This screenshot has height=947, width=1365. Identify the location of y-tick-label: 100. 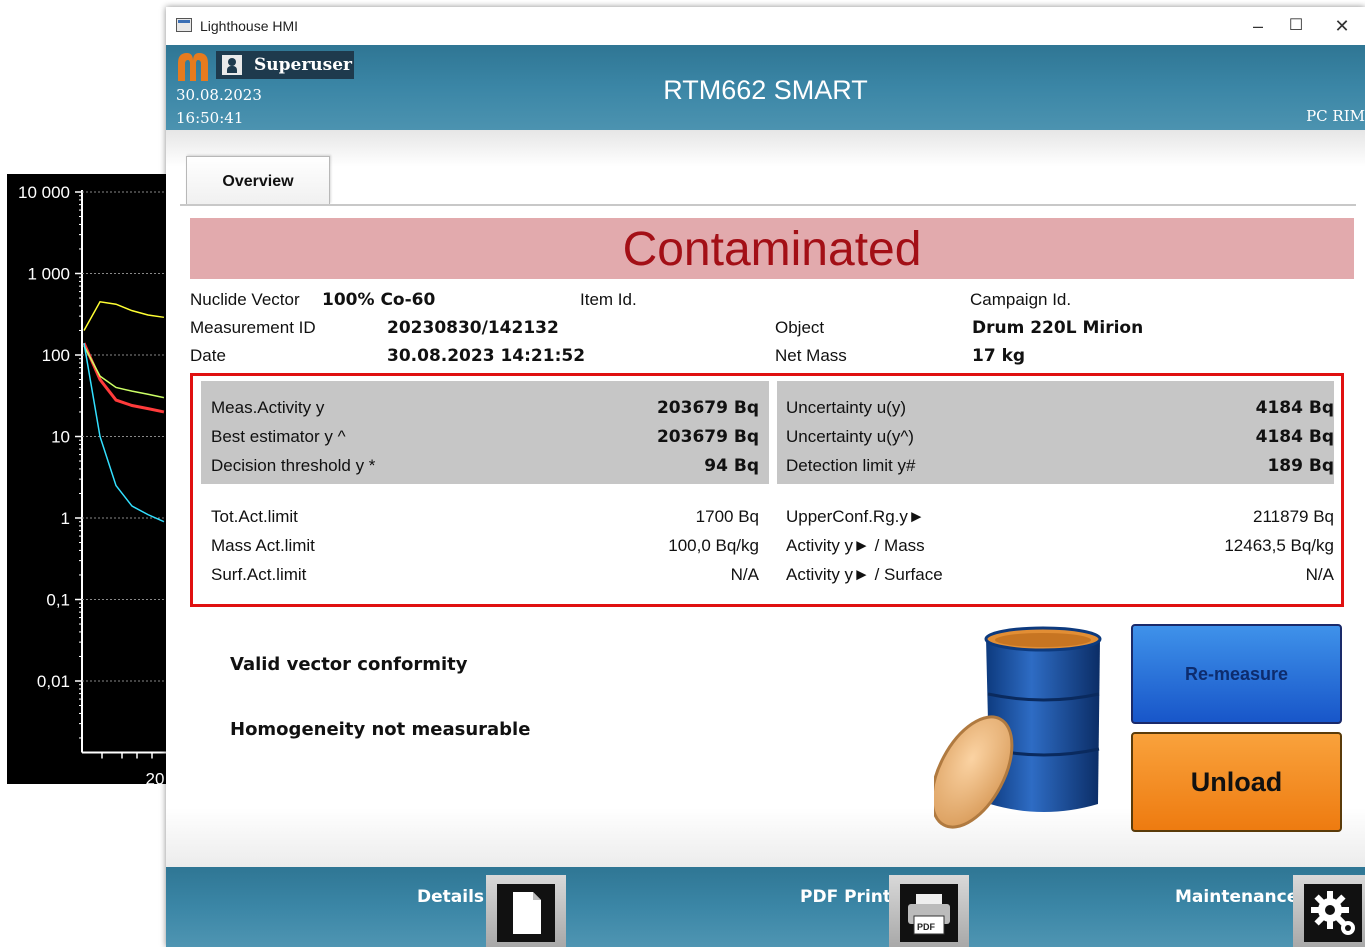
(56, 355).